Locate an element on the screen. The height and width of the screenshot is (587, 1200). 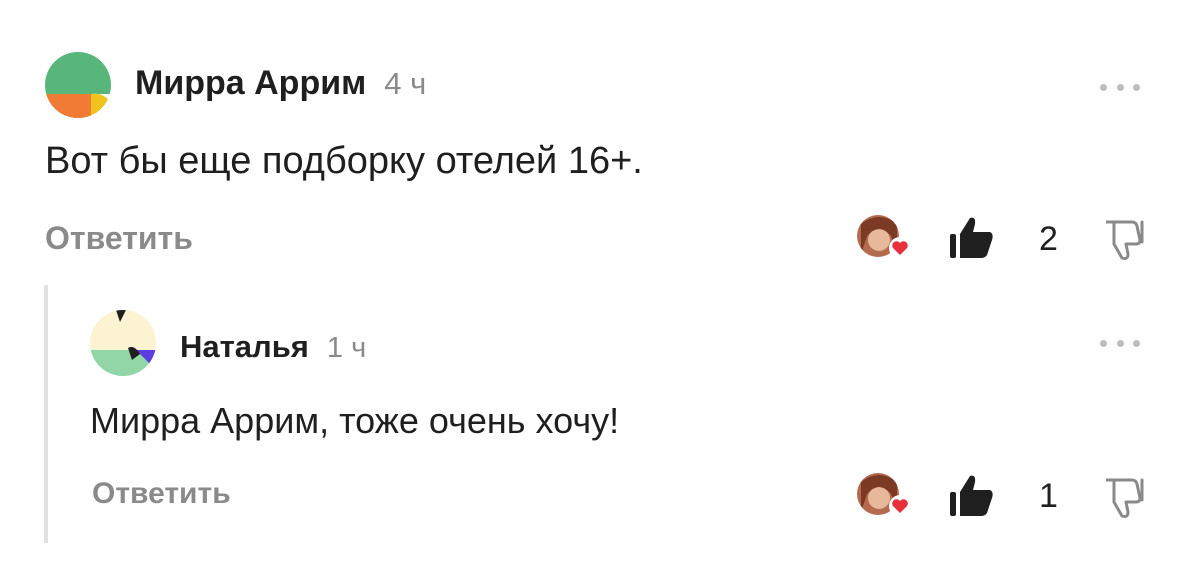
like-count: 2 is located at coordinates (1048, 239).